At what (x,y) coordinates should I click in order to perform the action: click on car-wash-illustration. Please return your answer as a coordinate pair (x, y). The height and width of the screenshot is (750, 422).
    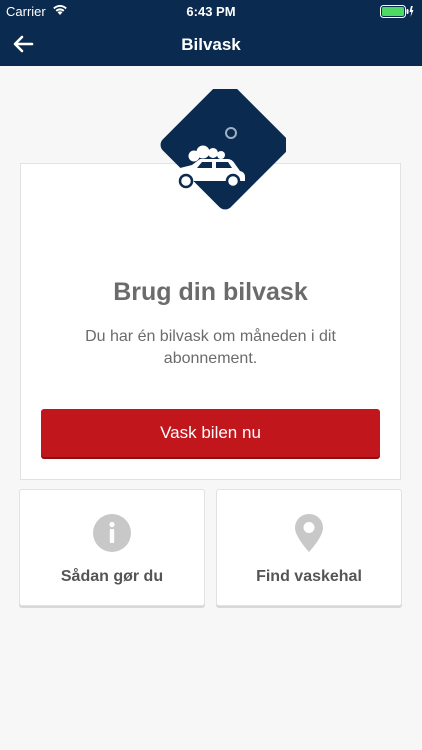
    Looking at the image, I should click on (213, 145).